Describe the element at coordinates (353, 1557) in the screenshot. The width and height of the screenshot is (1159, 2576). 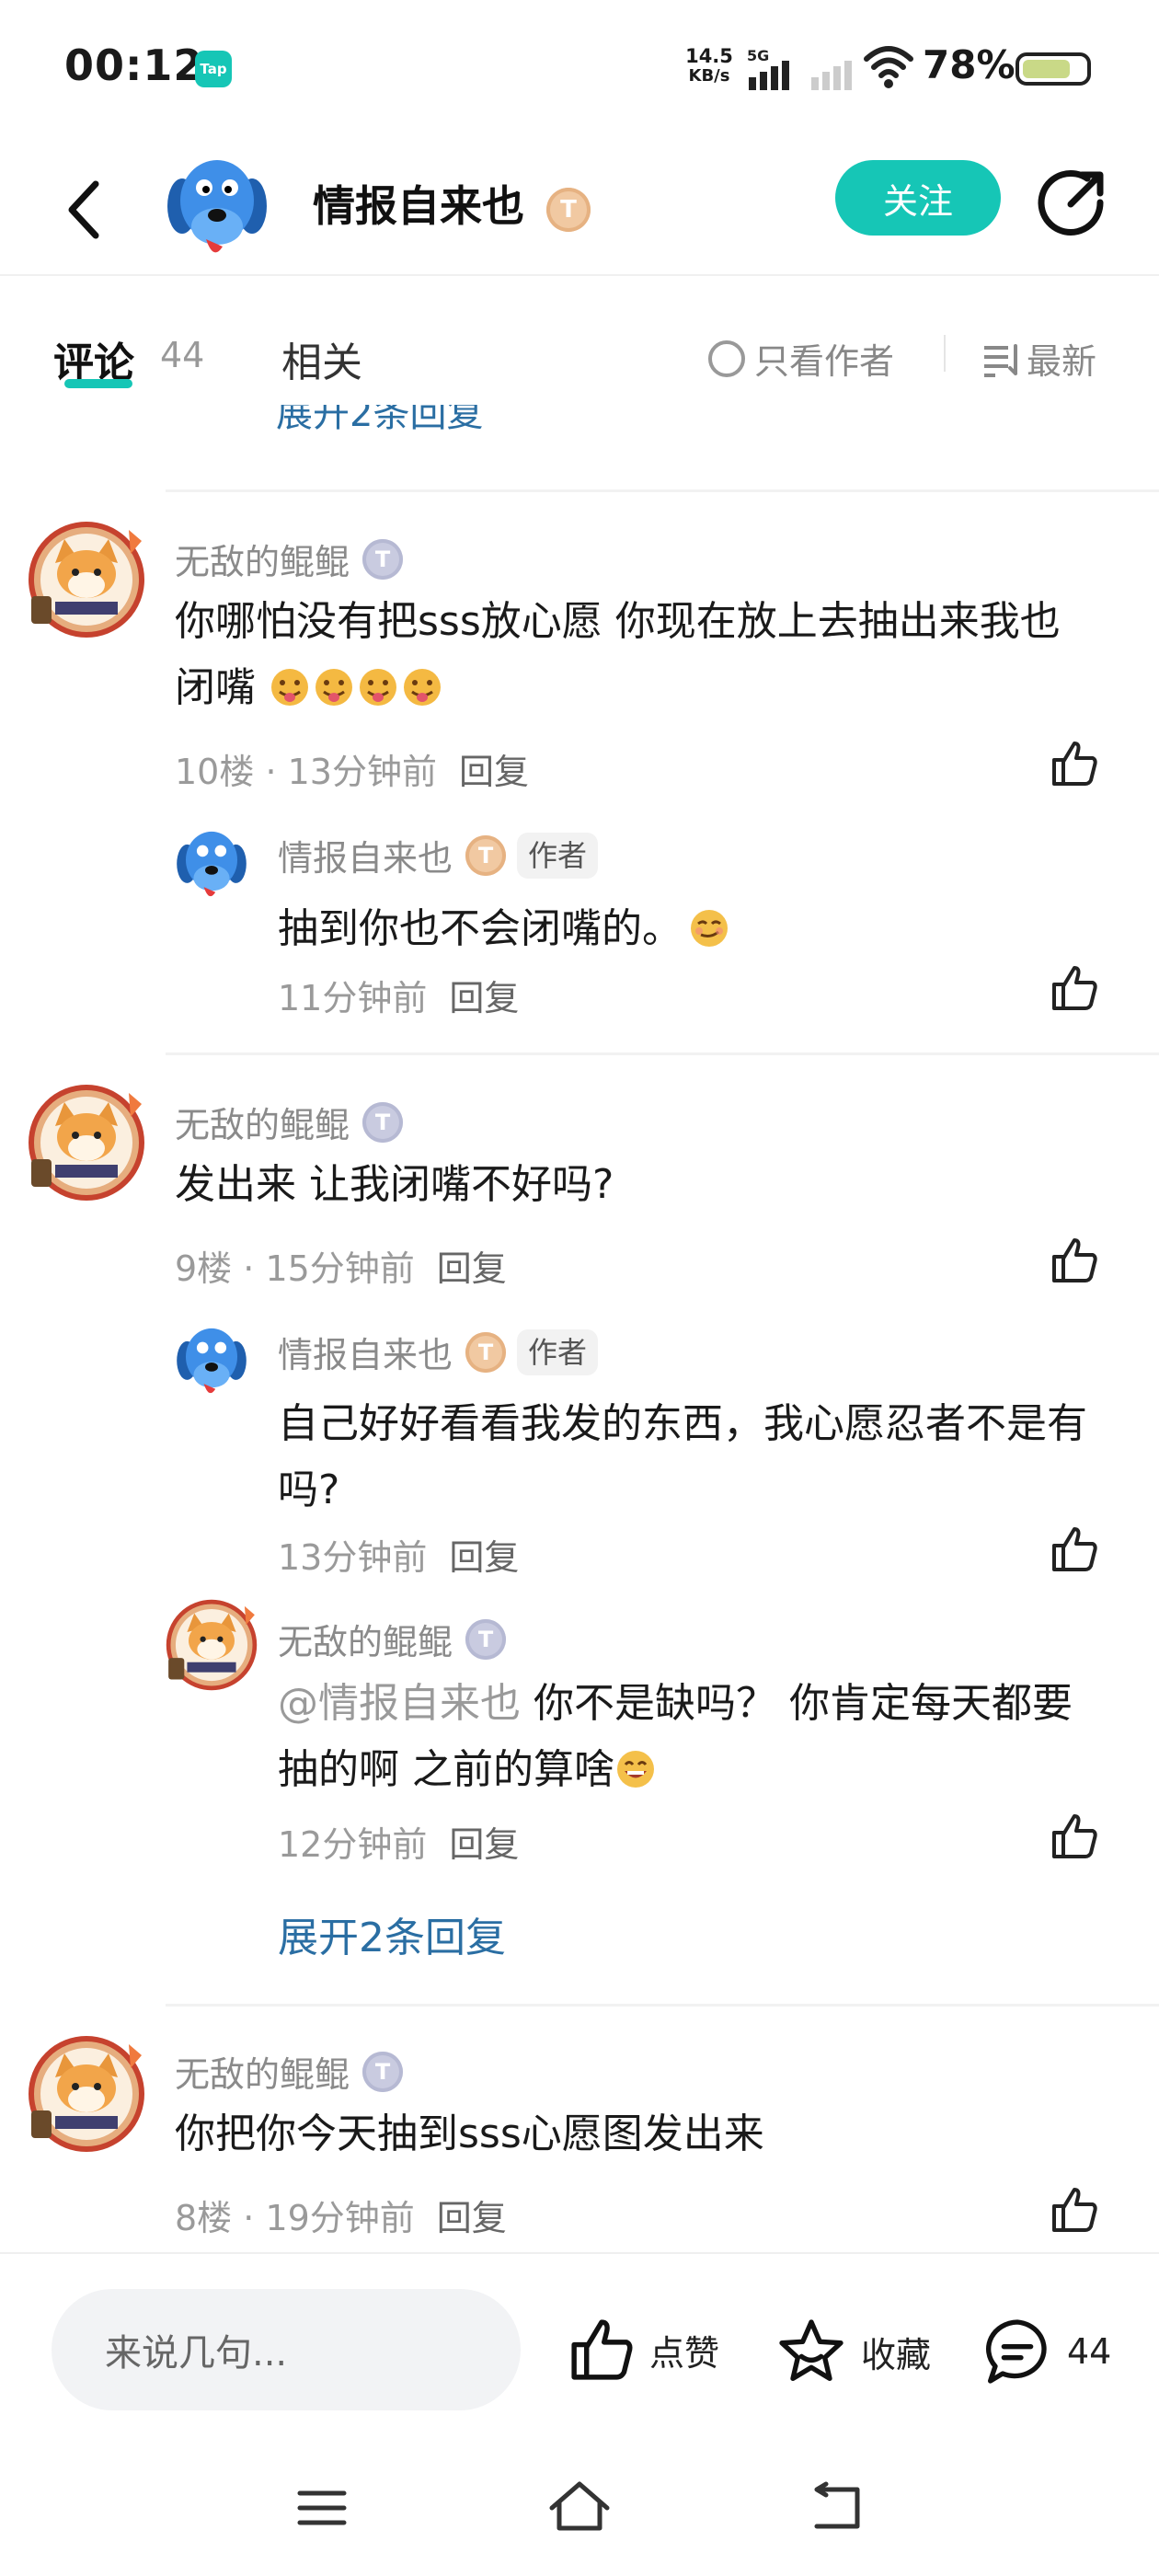
I see `reply-time: 13分钟前` at that location.